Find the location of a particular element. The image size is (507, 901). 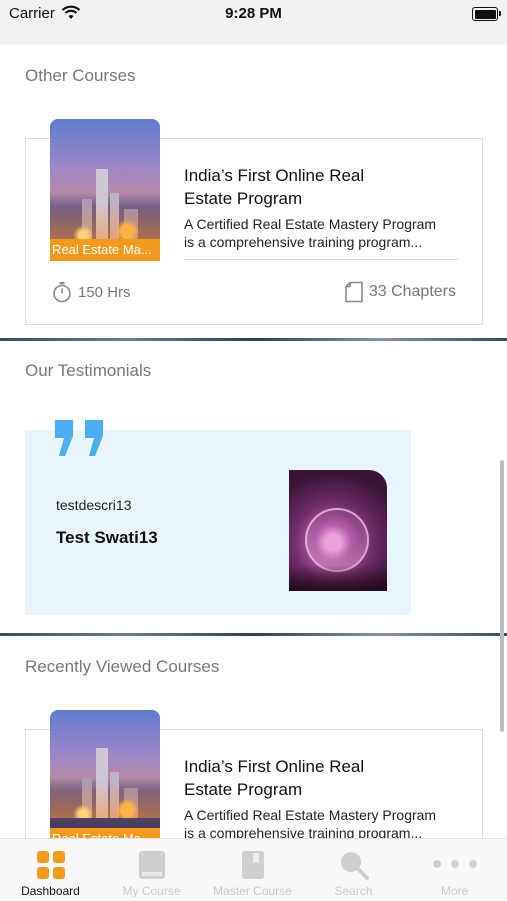

battery-icon is located at coordinates (486, 14).